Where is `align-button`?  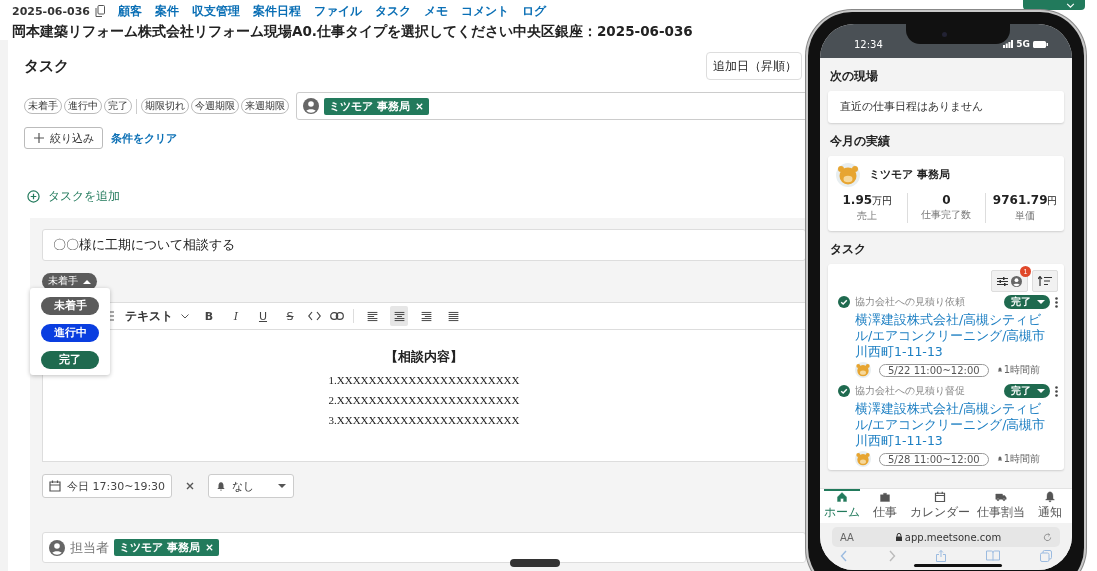
align-button is located at coordinates (399, 316).